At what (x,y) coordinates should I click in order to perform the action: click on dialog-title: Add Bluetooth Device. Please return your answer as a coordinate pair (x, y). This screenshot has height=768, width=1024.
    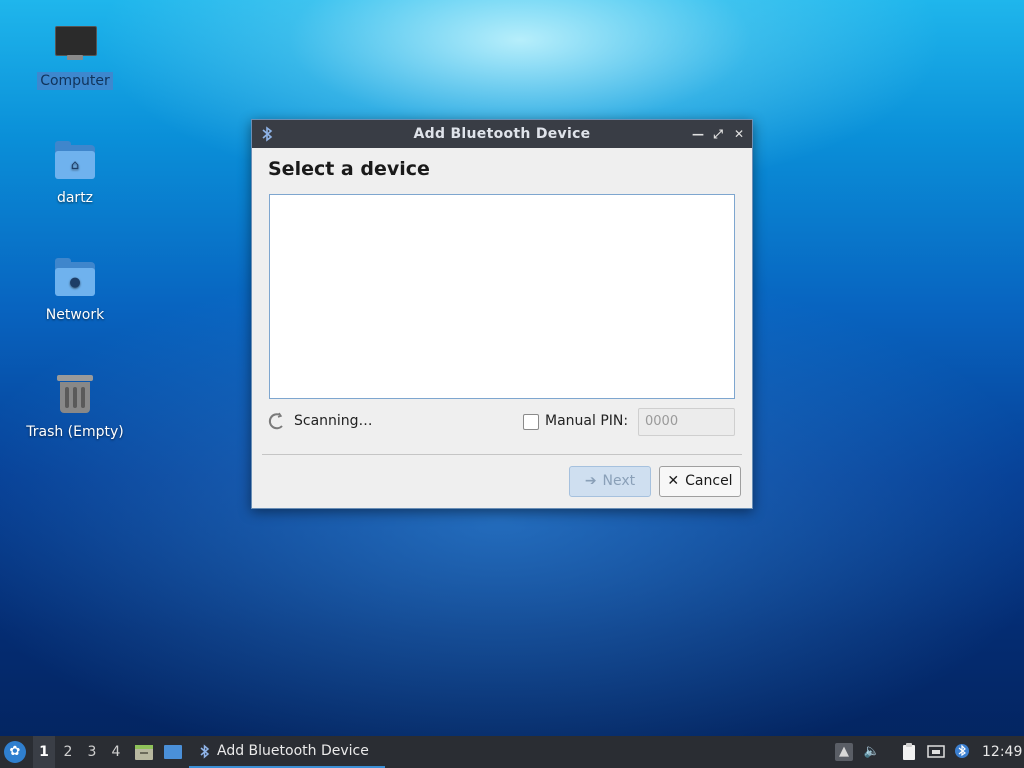
    Looking at the image, I should click on (502, 134).